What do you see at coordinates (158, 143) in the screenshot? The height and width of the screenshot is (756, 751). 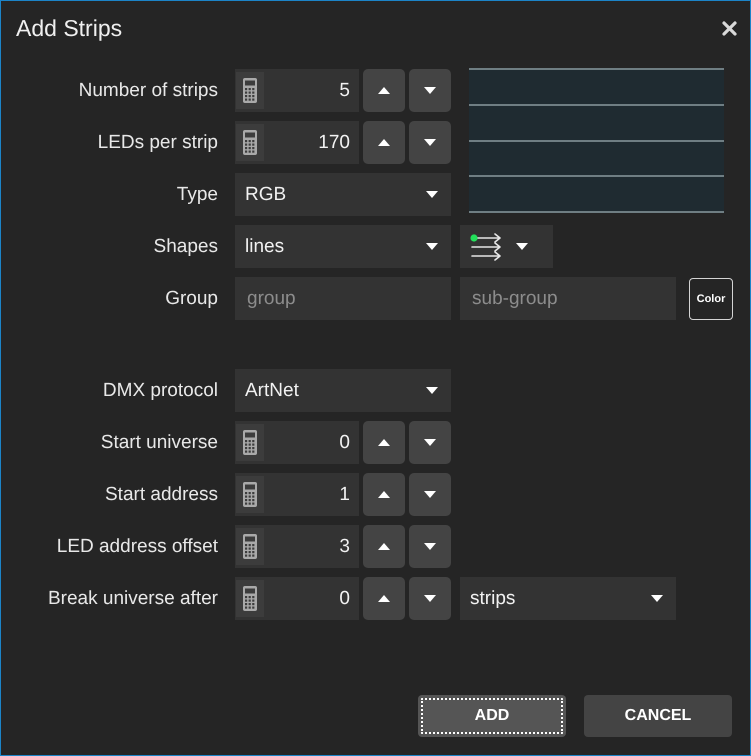 I see `field-label: LEDs per strip` at bounding box center [158, 143].